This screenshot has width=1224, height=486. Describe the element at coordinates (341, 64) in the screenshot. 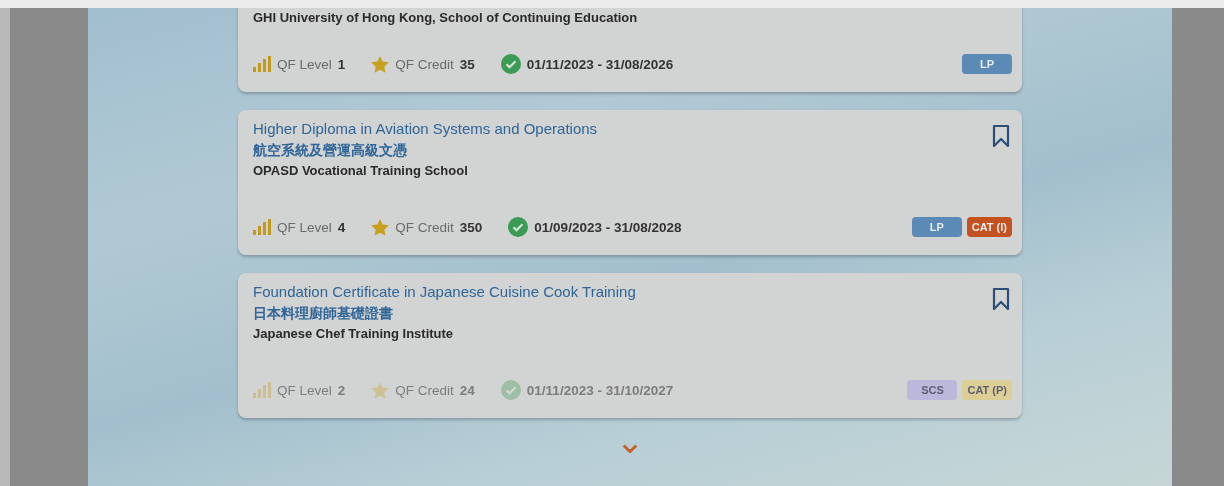

I see `qf-level-value: 1` at that location.